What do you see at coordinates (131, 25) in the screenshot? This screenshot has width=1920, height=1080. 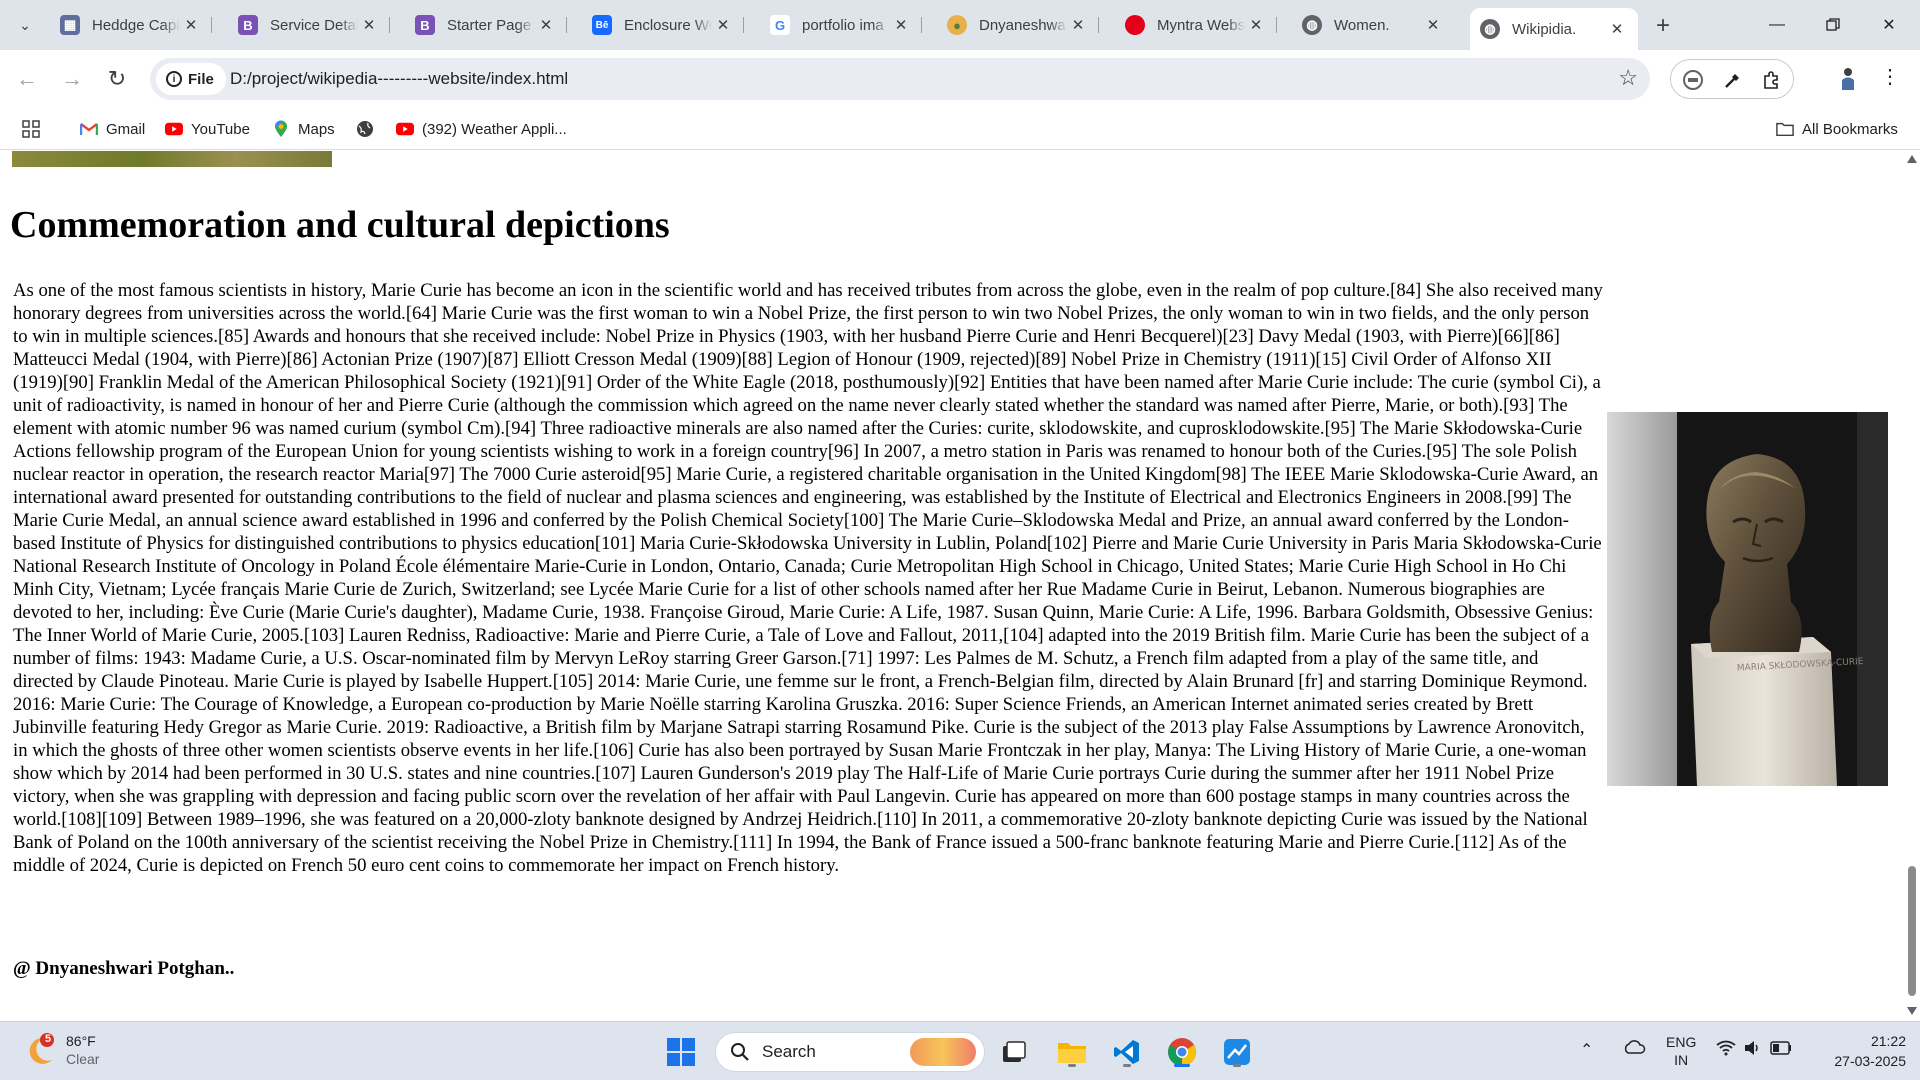 I see `tab-heddge: ▦ Heddge Capi ✕` at bounding box center [131, 25].